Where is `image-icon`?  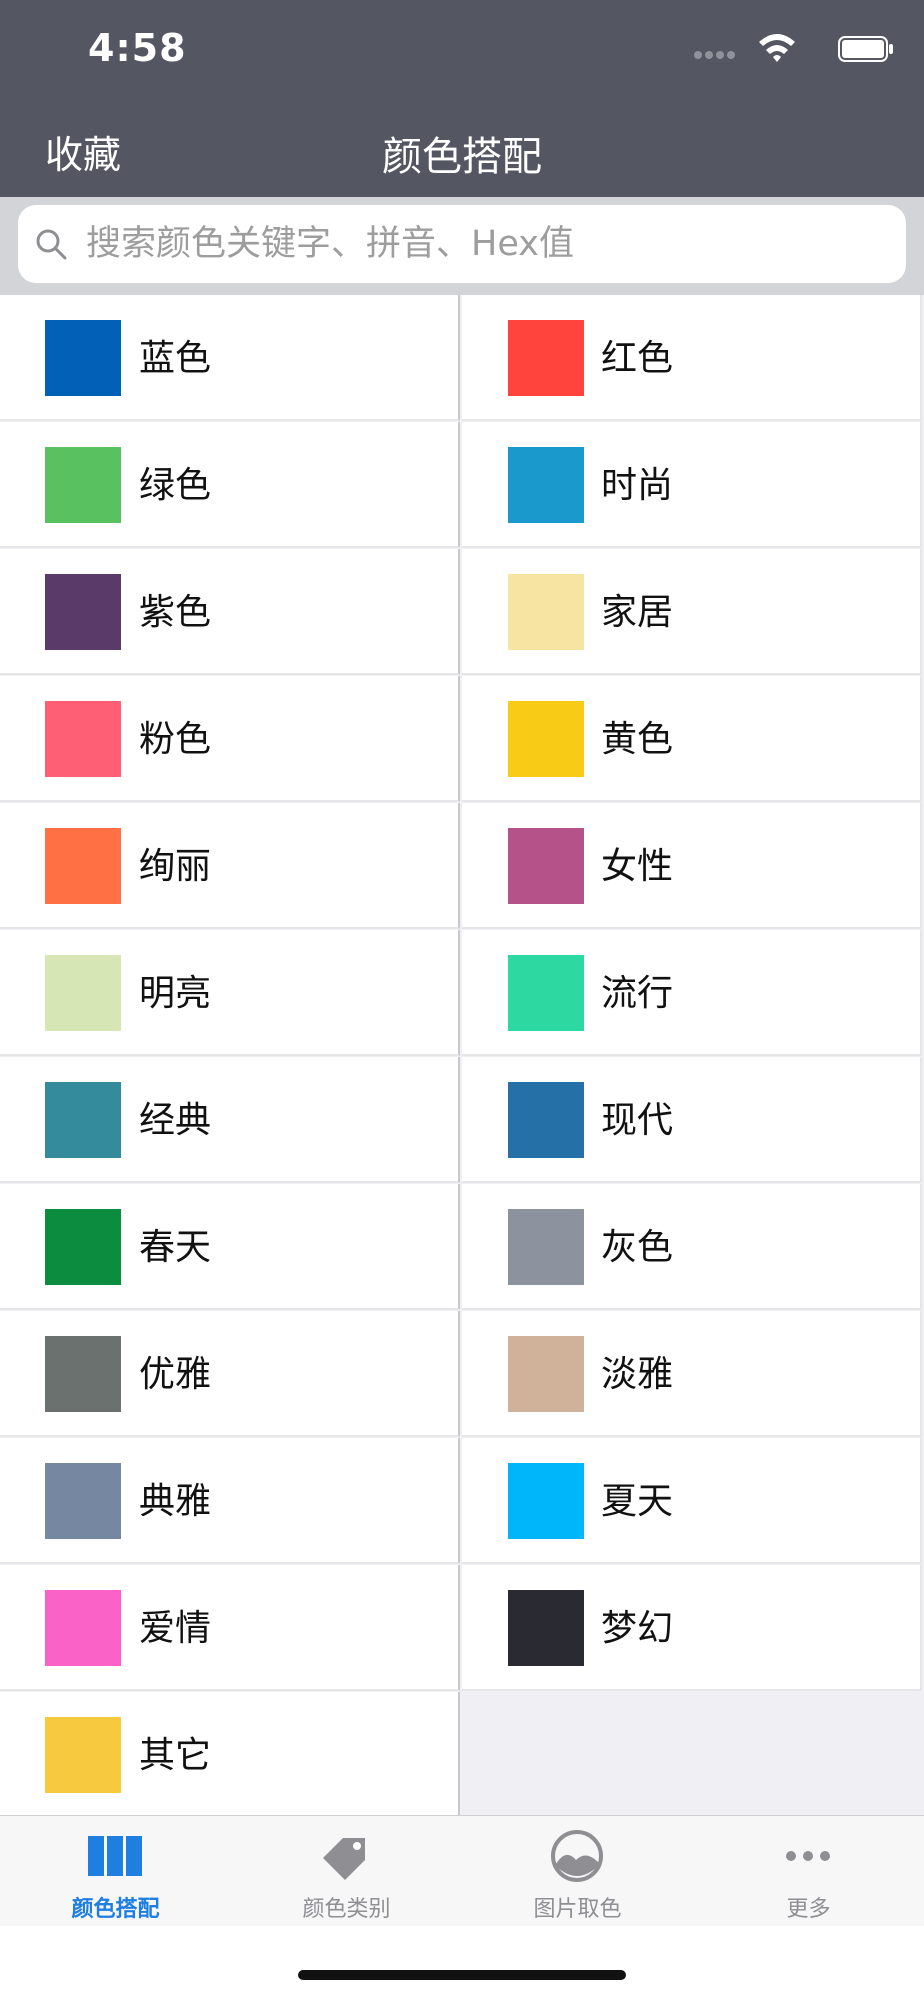
image-icon is located at coordinates (577, 1856).